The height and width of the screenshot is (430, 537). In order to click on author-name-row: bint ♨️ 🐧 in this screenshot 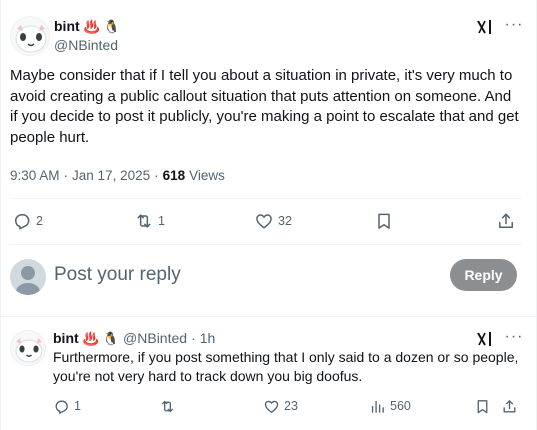, I will do `click(87, 26)`.